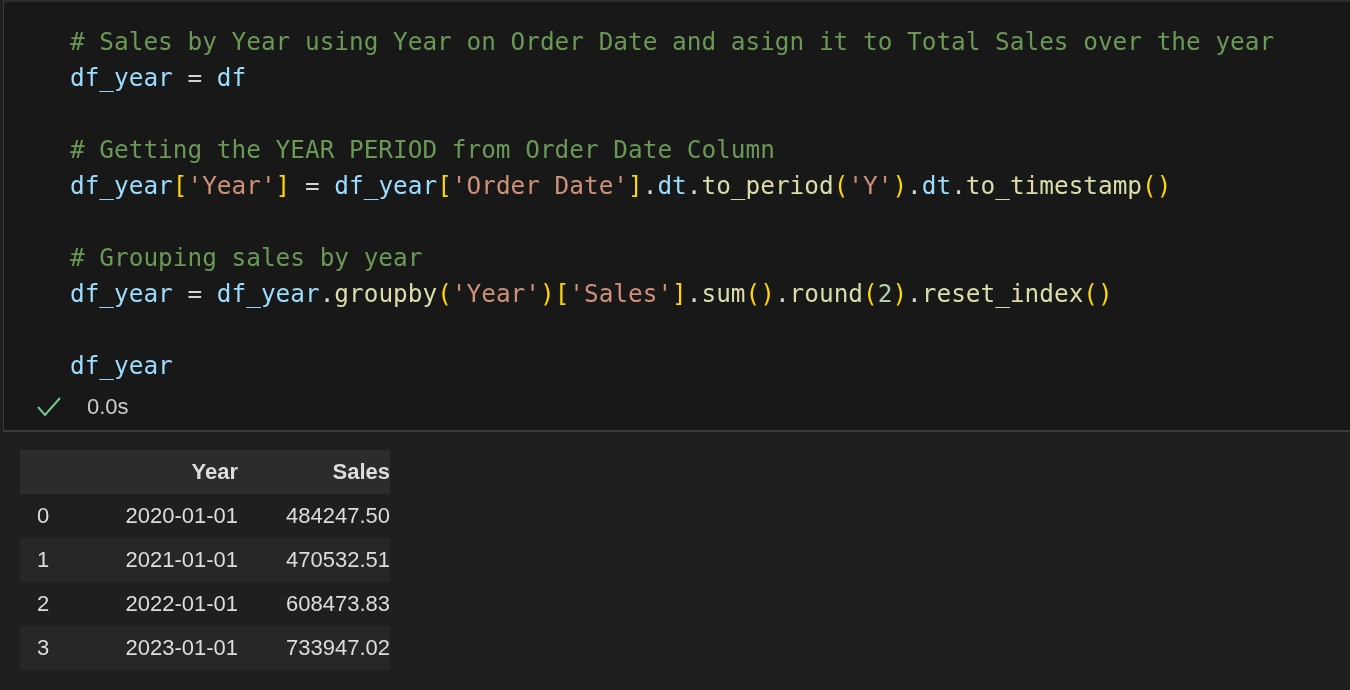 This screenshot has height=690, width=1350. Describe the element at coordinates (108, 407) in the screenshot. I see `execution-time: 0.0s` at that location.